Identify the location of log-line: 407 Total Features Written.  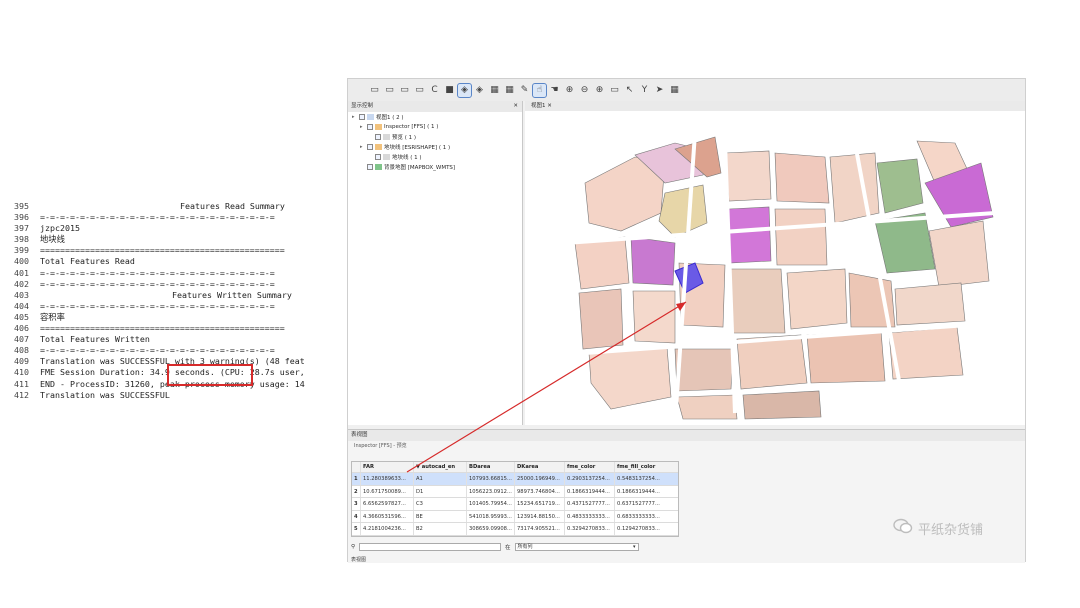
(173, 339).